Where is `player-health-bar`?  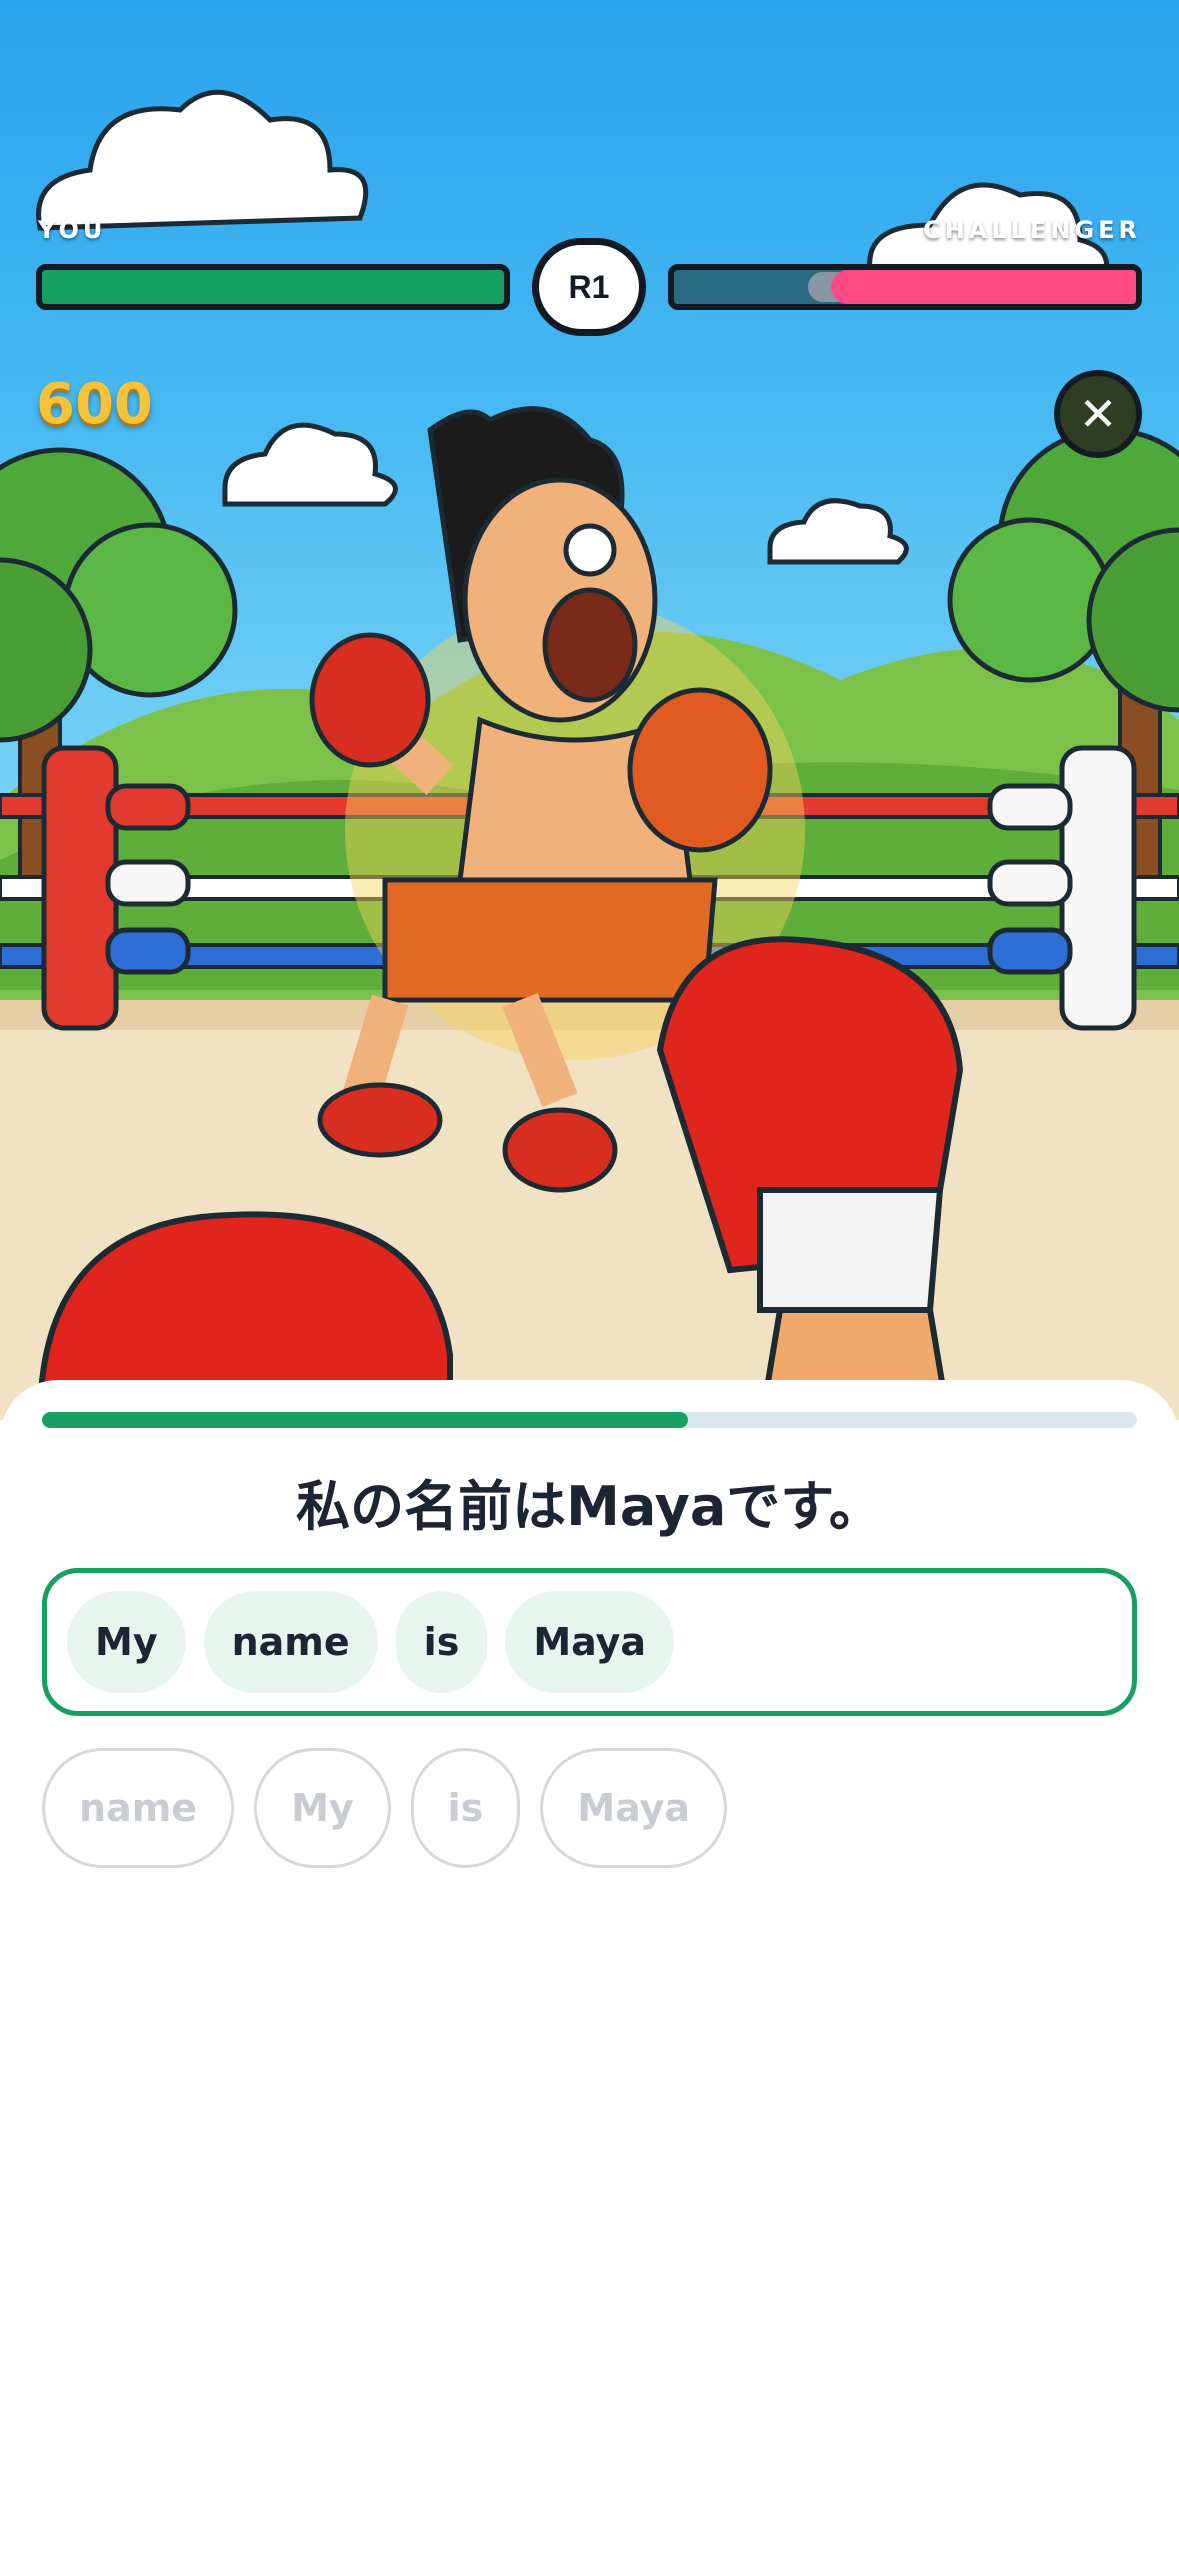 player-health-bar is located at coordinates (273, 287).